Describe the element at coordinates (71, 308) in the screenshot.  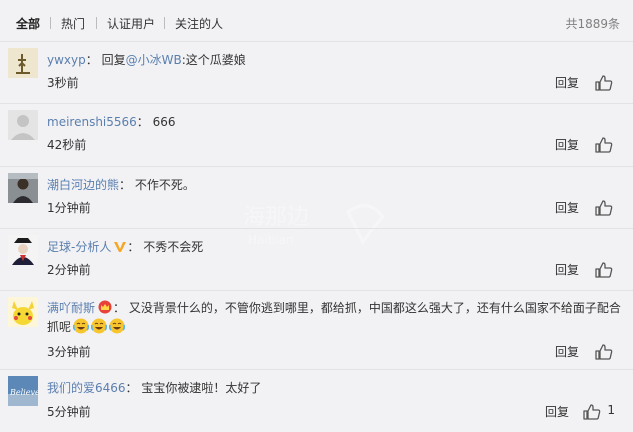
I see `username-link: 满吖耐斯` at that location.